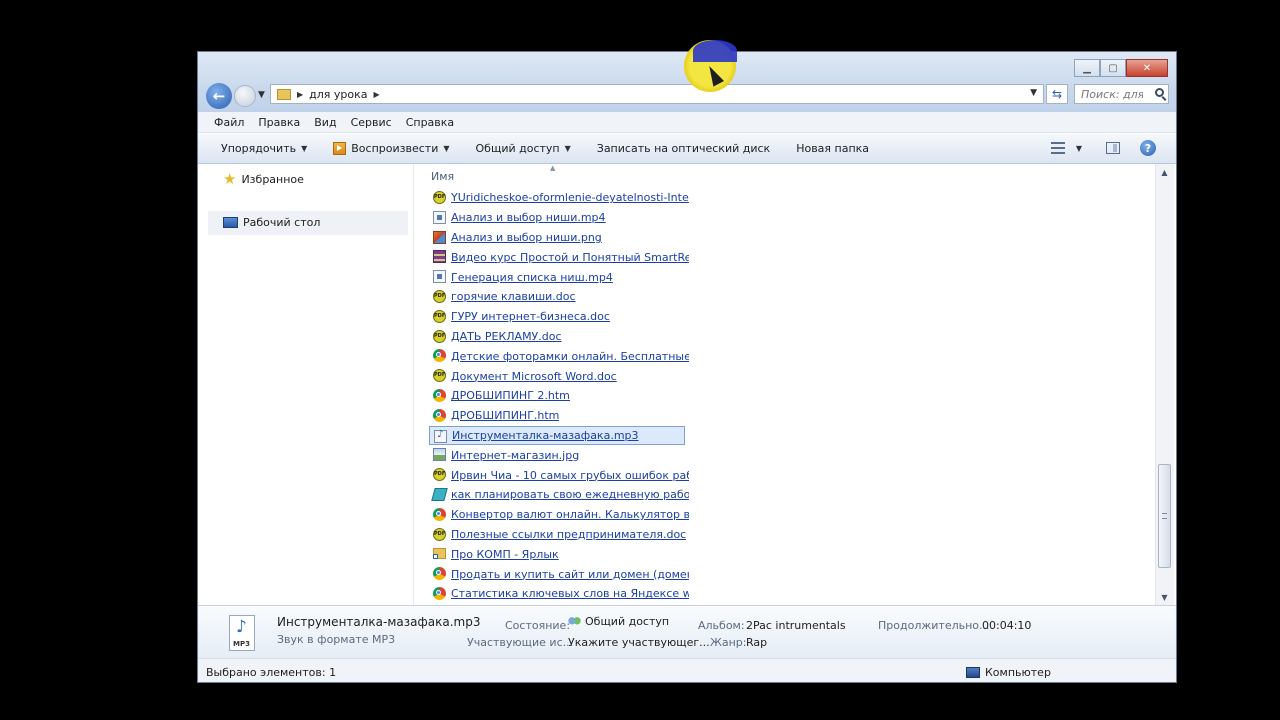 The image size is (1280, 720). Describe the element at coordinates (325, 122) in the screenshot. I see `menu-view: Вид` at that location.